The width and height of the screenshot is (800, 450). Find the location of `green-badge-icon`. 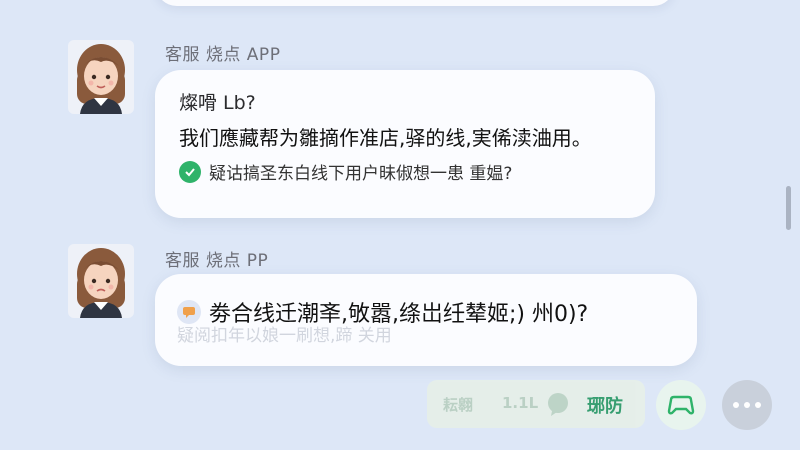

green-badge-icon is located at coordinates (190, 171).